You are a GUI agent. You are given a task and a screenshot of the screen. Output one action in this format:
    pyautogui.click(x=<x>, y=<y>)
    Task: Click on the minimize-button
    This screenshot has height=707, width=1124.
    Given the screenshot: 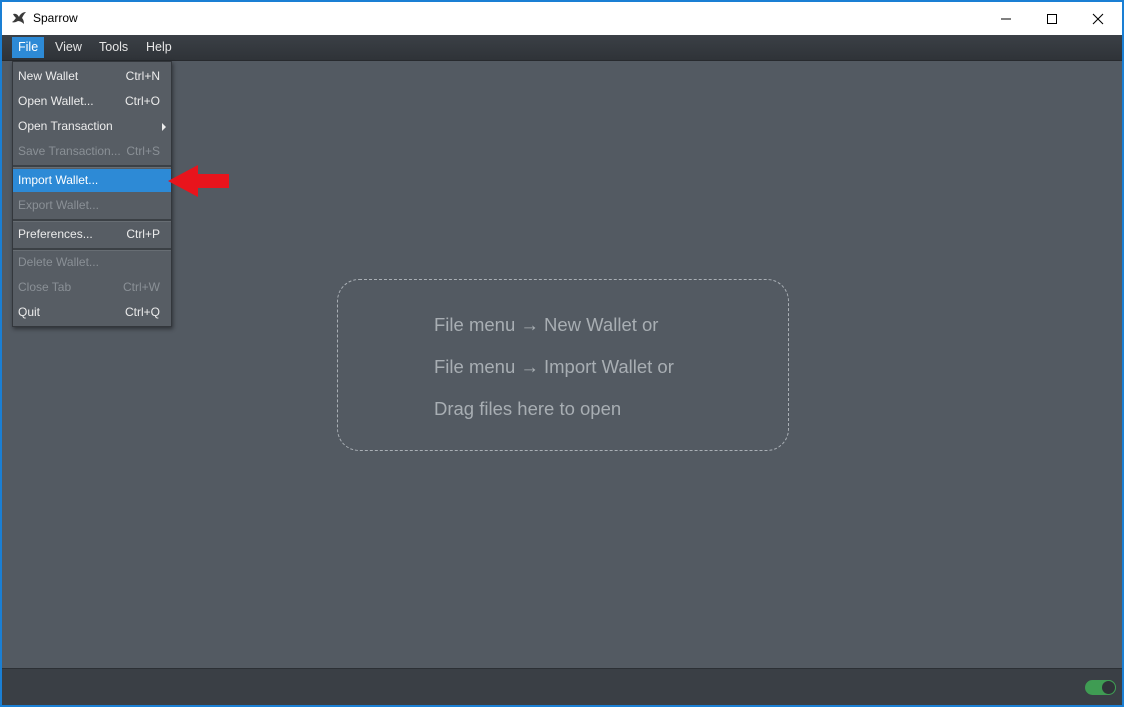 What is the action you would take?
    pyautogui.click(x=1006, y=18)
    